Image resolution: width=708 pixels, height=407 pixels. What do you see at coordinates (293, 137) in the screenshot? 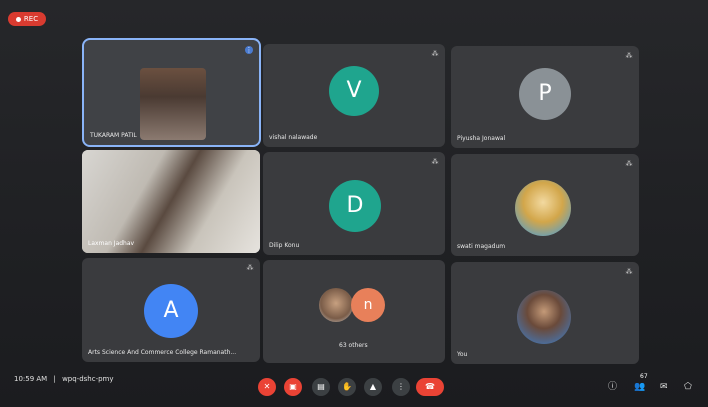
I see `participant-name: vishal nalawade` at bounding box center [293, 137].